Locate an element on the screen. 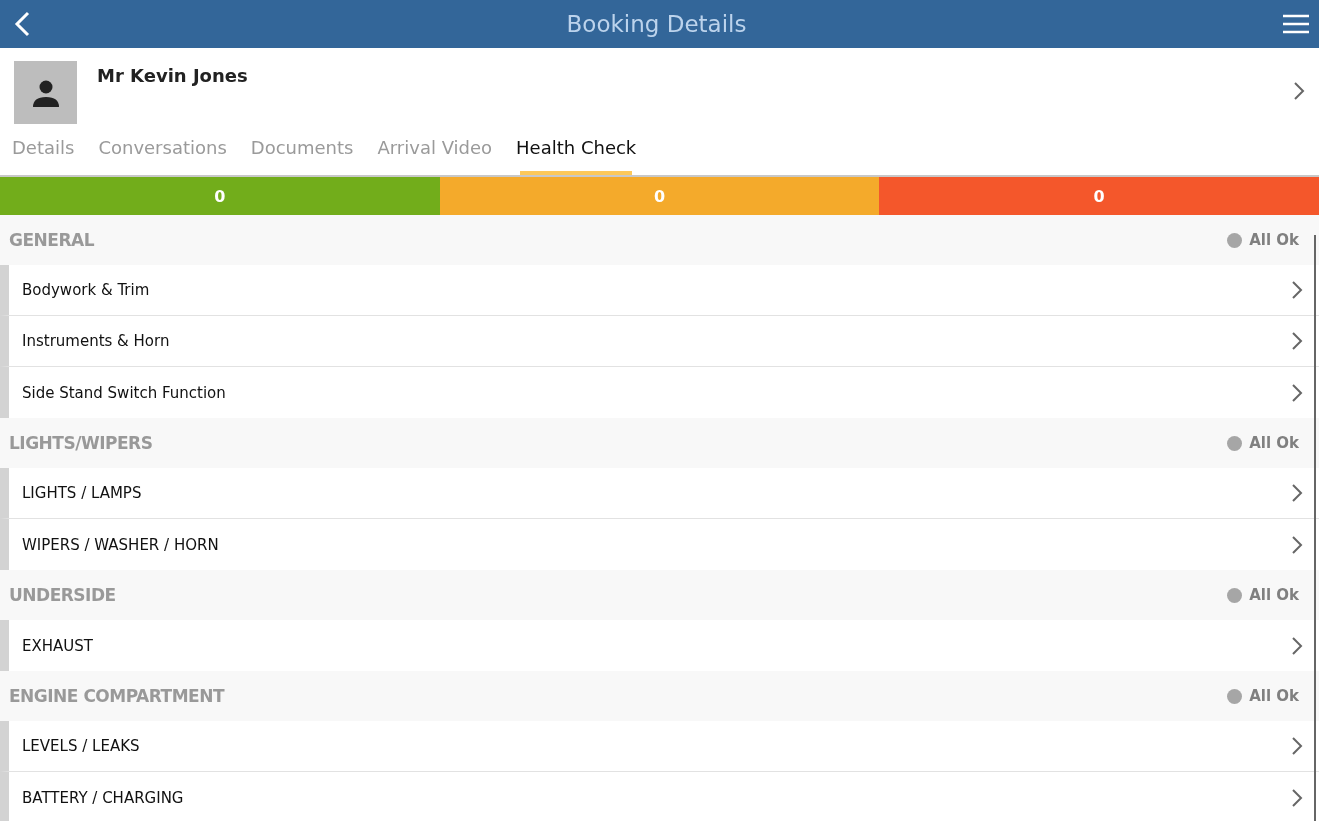 Image resolution: width=1319 pixels, height=821 pixels. menu-button is located at coordinates (1296, 24).